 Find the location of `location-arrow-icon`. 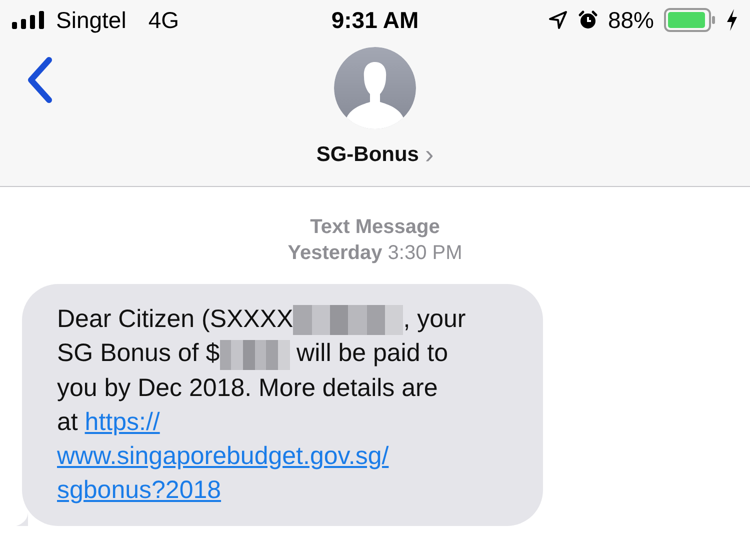

location-arrow-icon is located at coordinates (558, 20).